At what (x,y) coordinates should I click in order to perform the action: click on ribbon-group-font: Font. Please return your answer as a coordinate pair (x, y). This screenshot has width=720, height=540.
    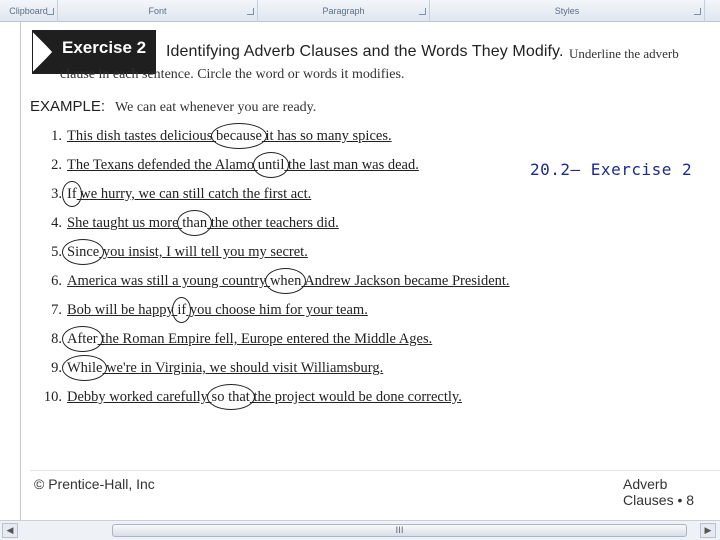
    Looking at the image, I should click on (158, 11).